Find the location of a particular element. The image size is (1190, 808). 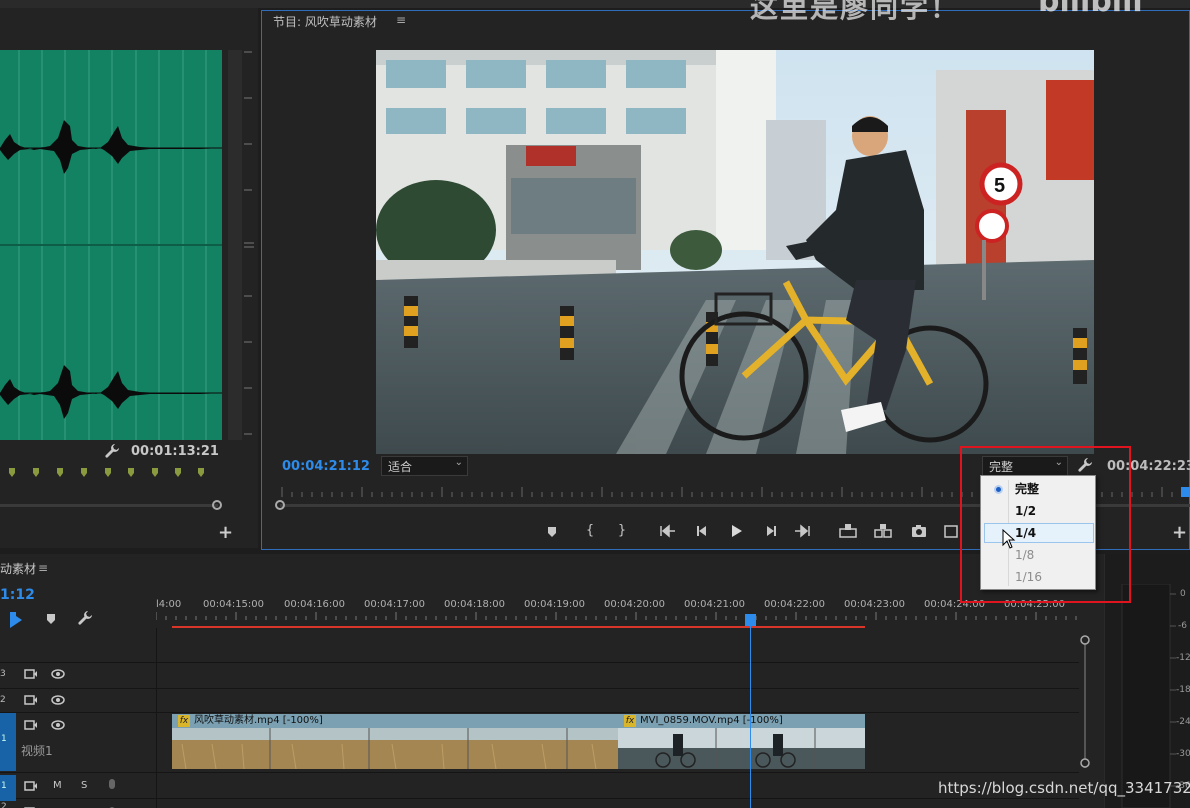

program-monitor-title: 节目: 风吹草动素材 is located at coordinates (325, 22).